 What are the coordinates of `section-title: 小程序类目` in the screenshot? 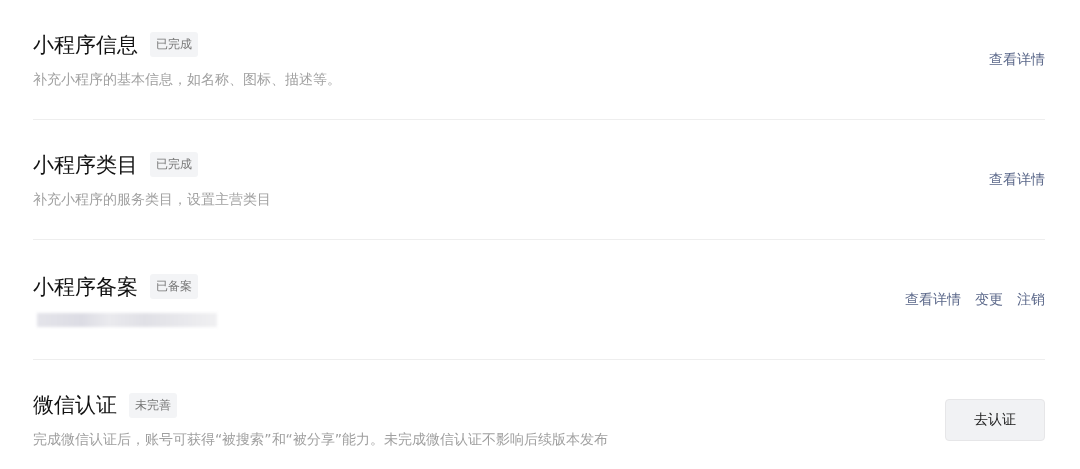 It's located at (85, 165).